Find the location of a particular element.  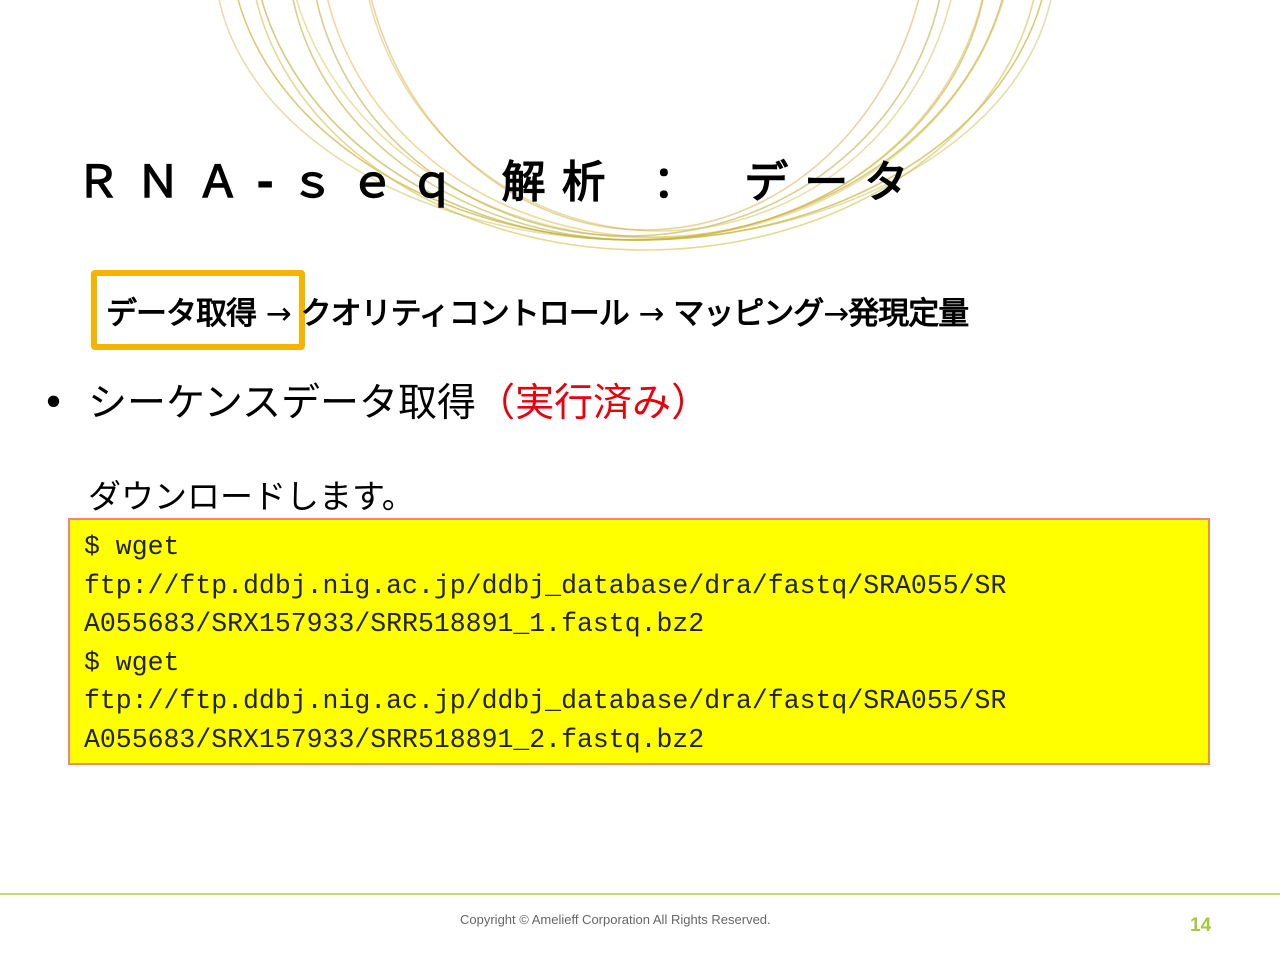

pipeline-flow: データ取得 → クオリティコントロール → マッピング→発現定量 is located at coordinates (537, 310).